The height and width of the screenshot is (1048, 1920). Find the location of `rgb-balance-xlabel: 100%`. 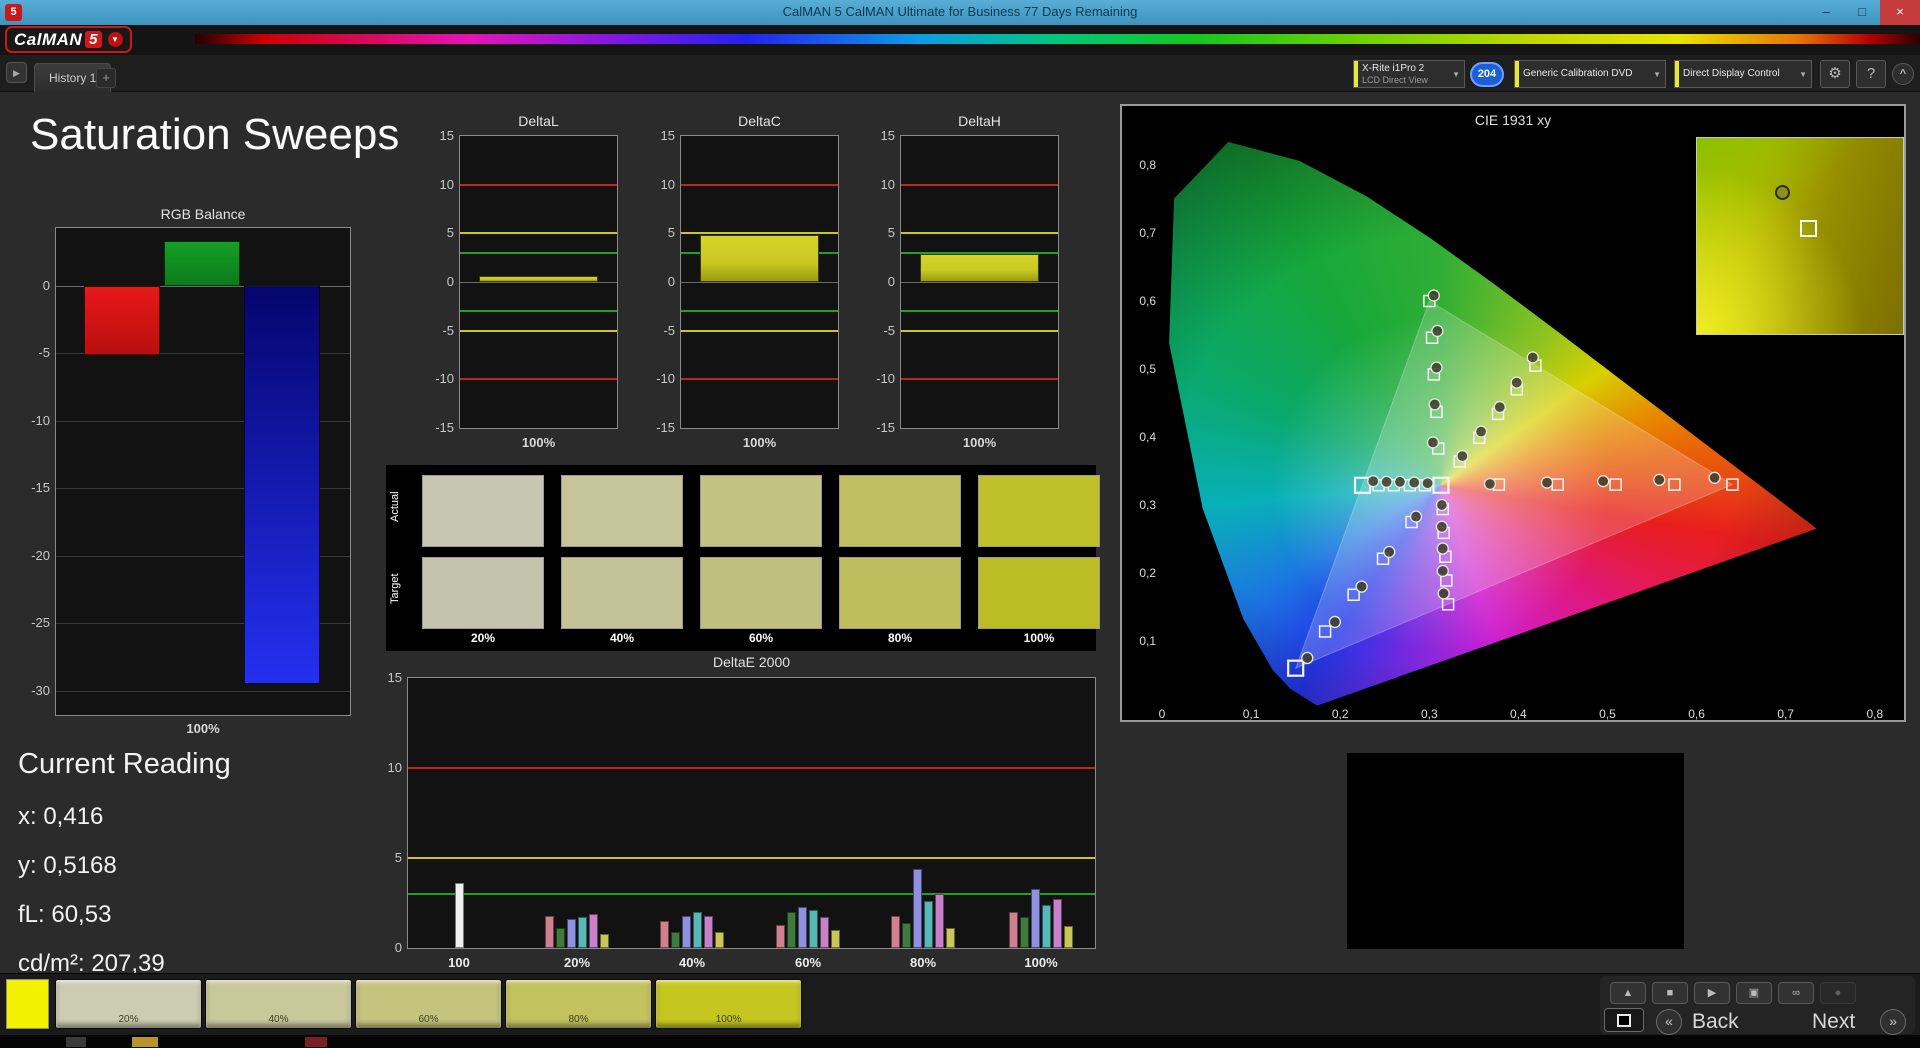

rgb-balance-xlabel: 100% is located at coordinates (203, 728).